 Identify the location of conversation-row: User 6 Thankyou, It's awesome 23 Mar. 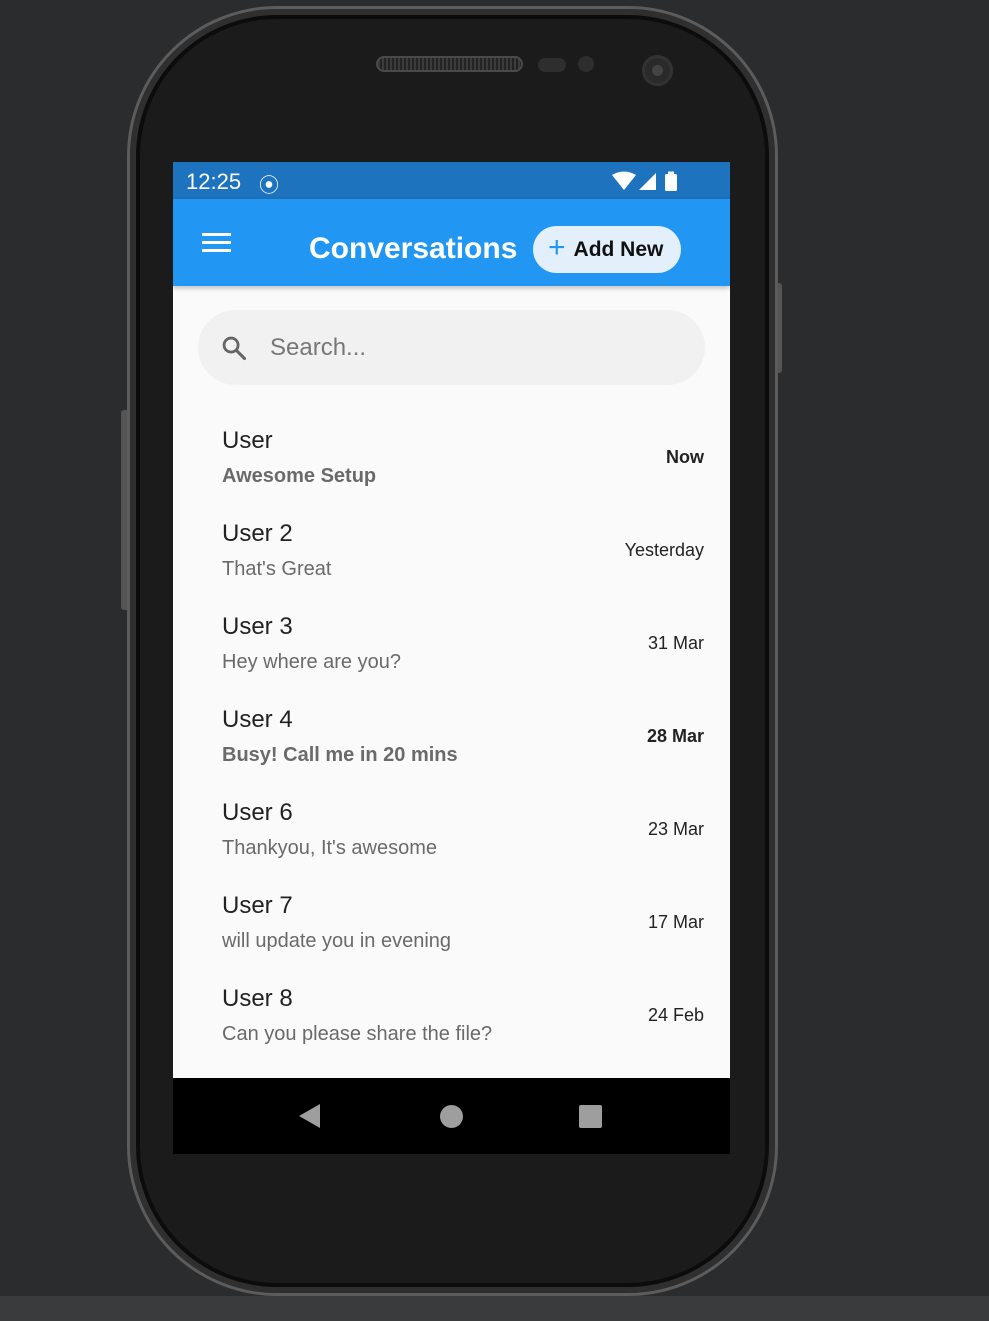
(451, 835).